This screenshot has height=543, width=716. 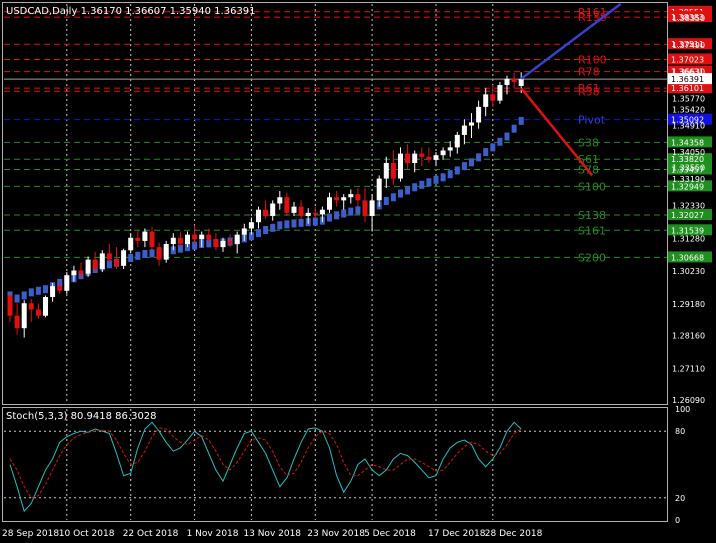 I want to click on y-tick-label: 1.30230, so click(x=688, y=271).